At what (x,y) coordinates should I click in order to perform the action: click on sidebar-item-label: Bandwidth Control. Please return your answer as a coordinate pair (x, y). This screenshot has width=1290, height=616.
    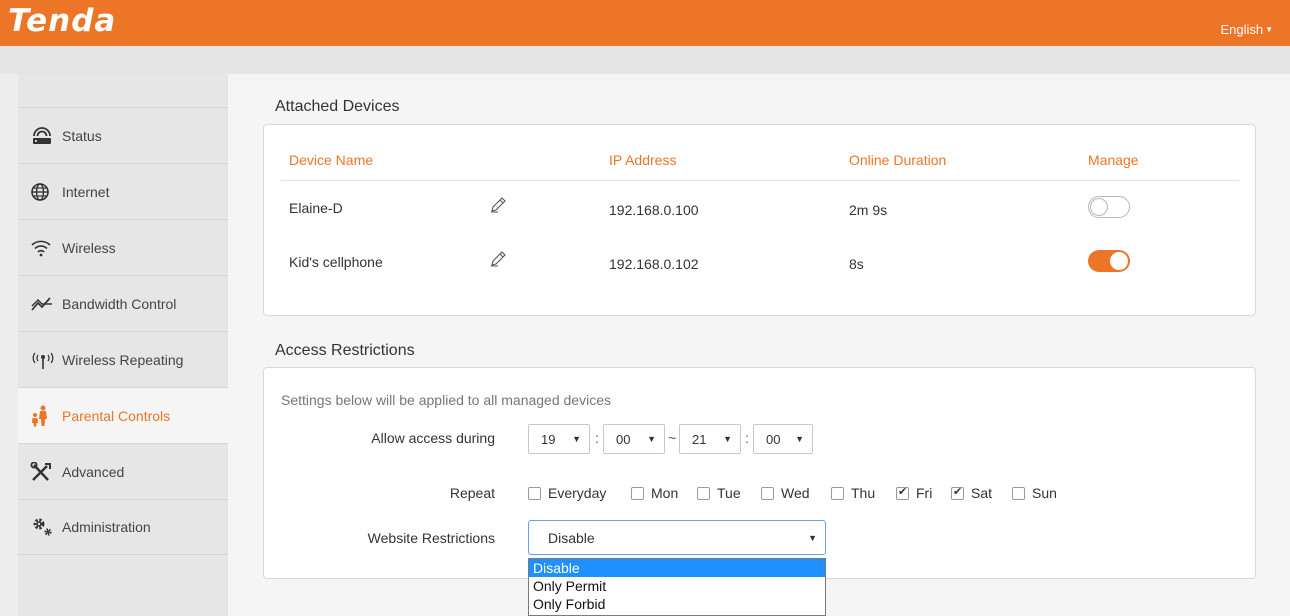
    Looking at the image, I should click on (119, 303).